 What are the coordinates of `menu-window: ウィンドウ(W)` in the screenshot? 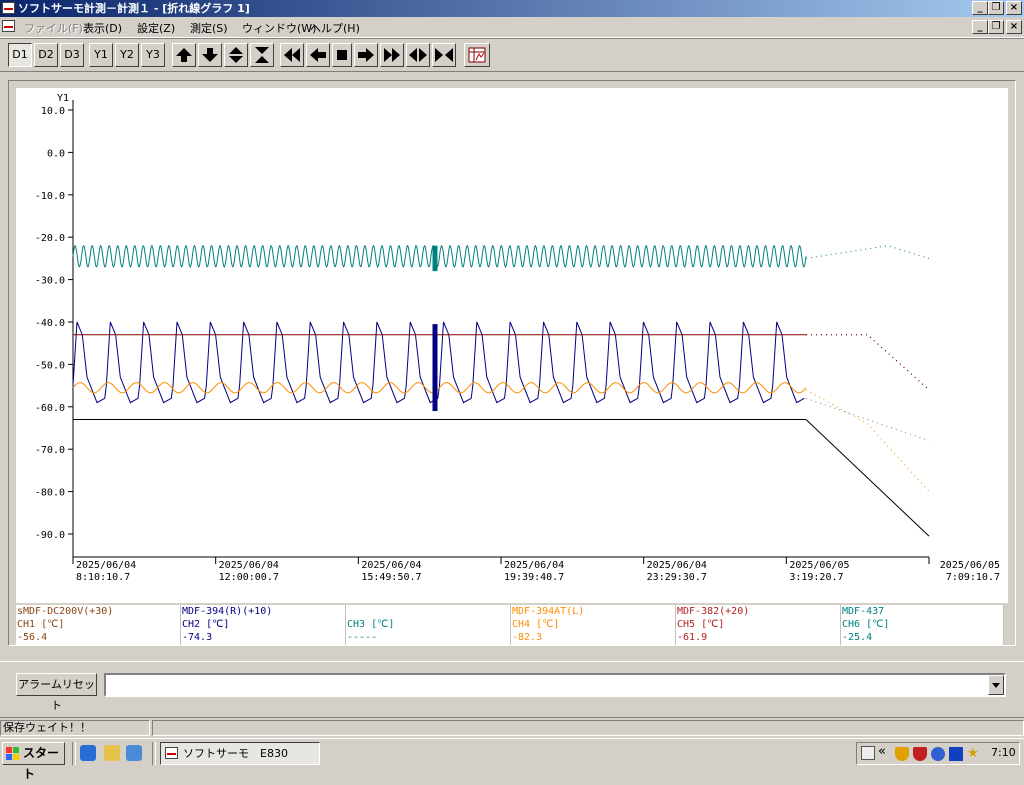 It's located at (279, 28).